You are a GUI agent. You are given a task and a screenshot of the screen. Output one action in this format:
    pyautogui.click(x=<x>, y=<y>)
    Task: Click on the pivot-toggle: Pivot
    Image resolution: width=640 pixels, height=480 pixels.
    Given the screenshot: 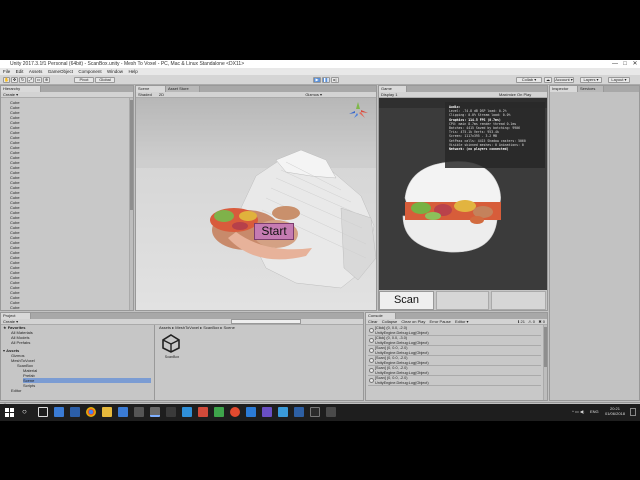 What is the action you would take?
    pyautogui.click(x=84, y=80)
    